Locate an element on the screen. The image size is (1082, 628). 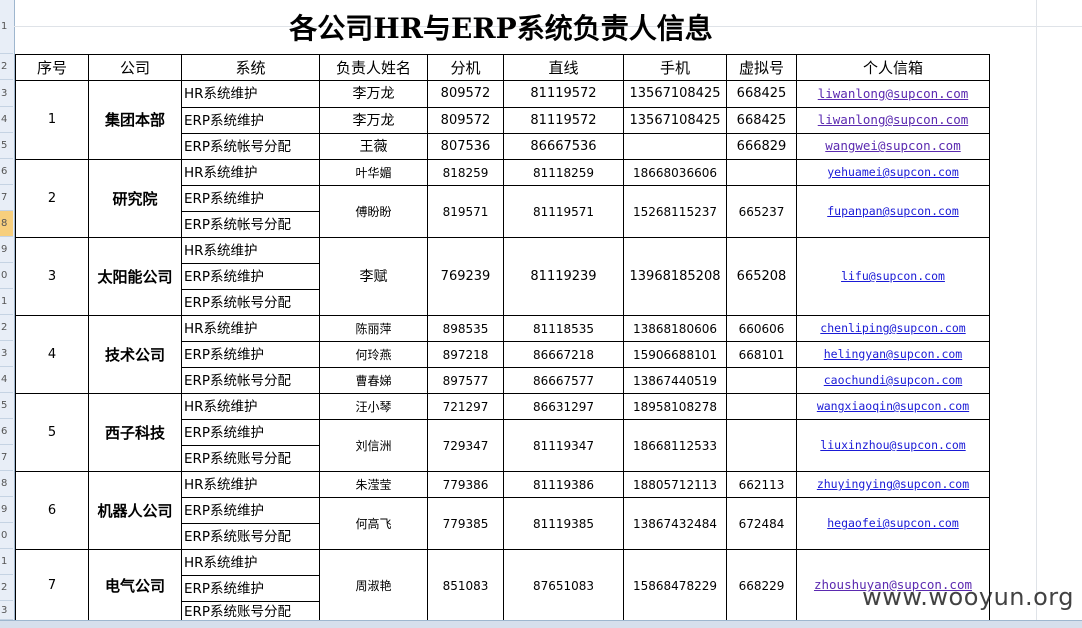
email-link: helingyan@supcon.com is located at coordinates (893, 354).